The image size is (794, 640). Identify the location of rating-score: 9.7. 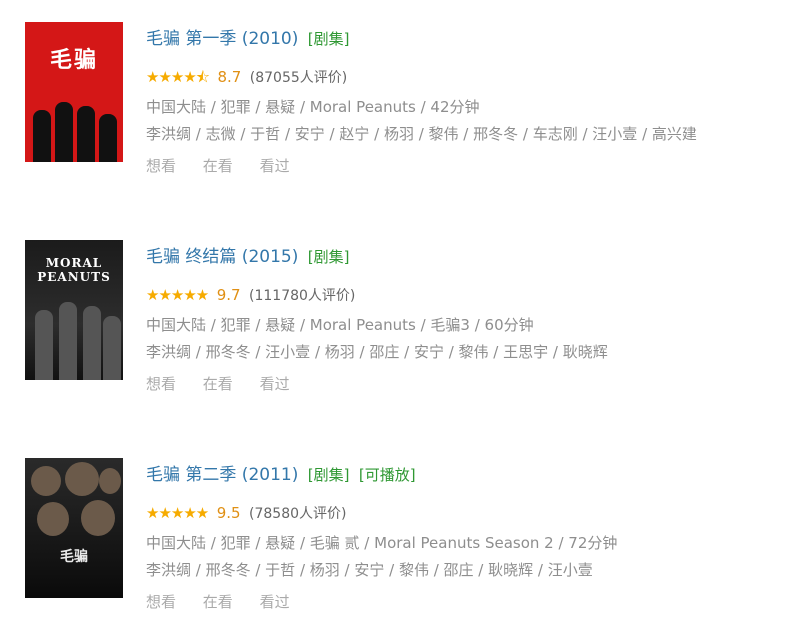
(228, 295).